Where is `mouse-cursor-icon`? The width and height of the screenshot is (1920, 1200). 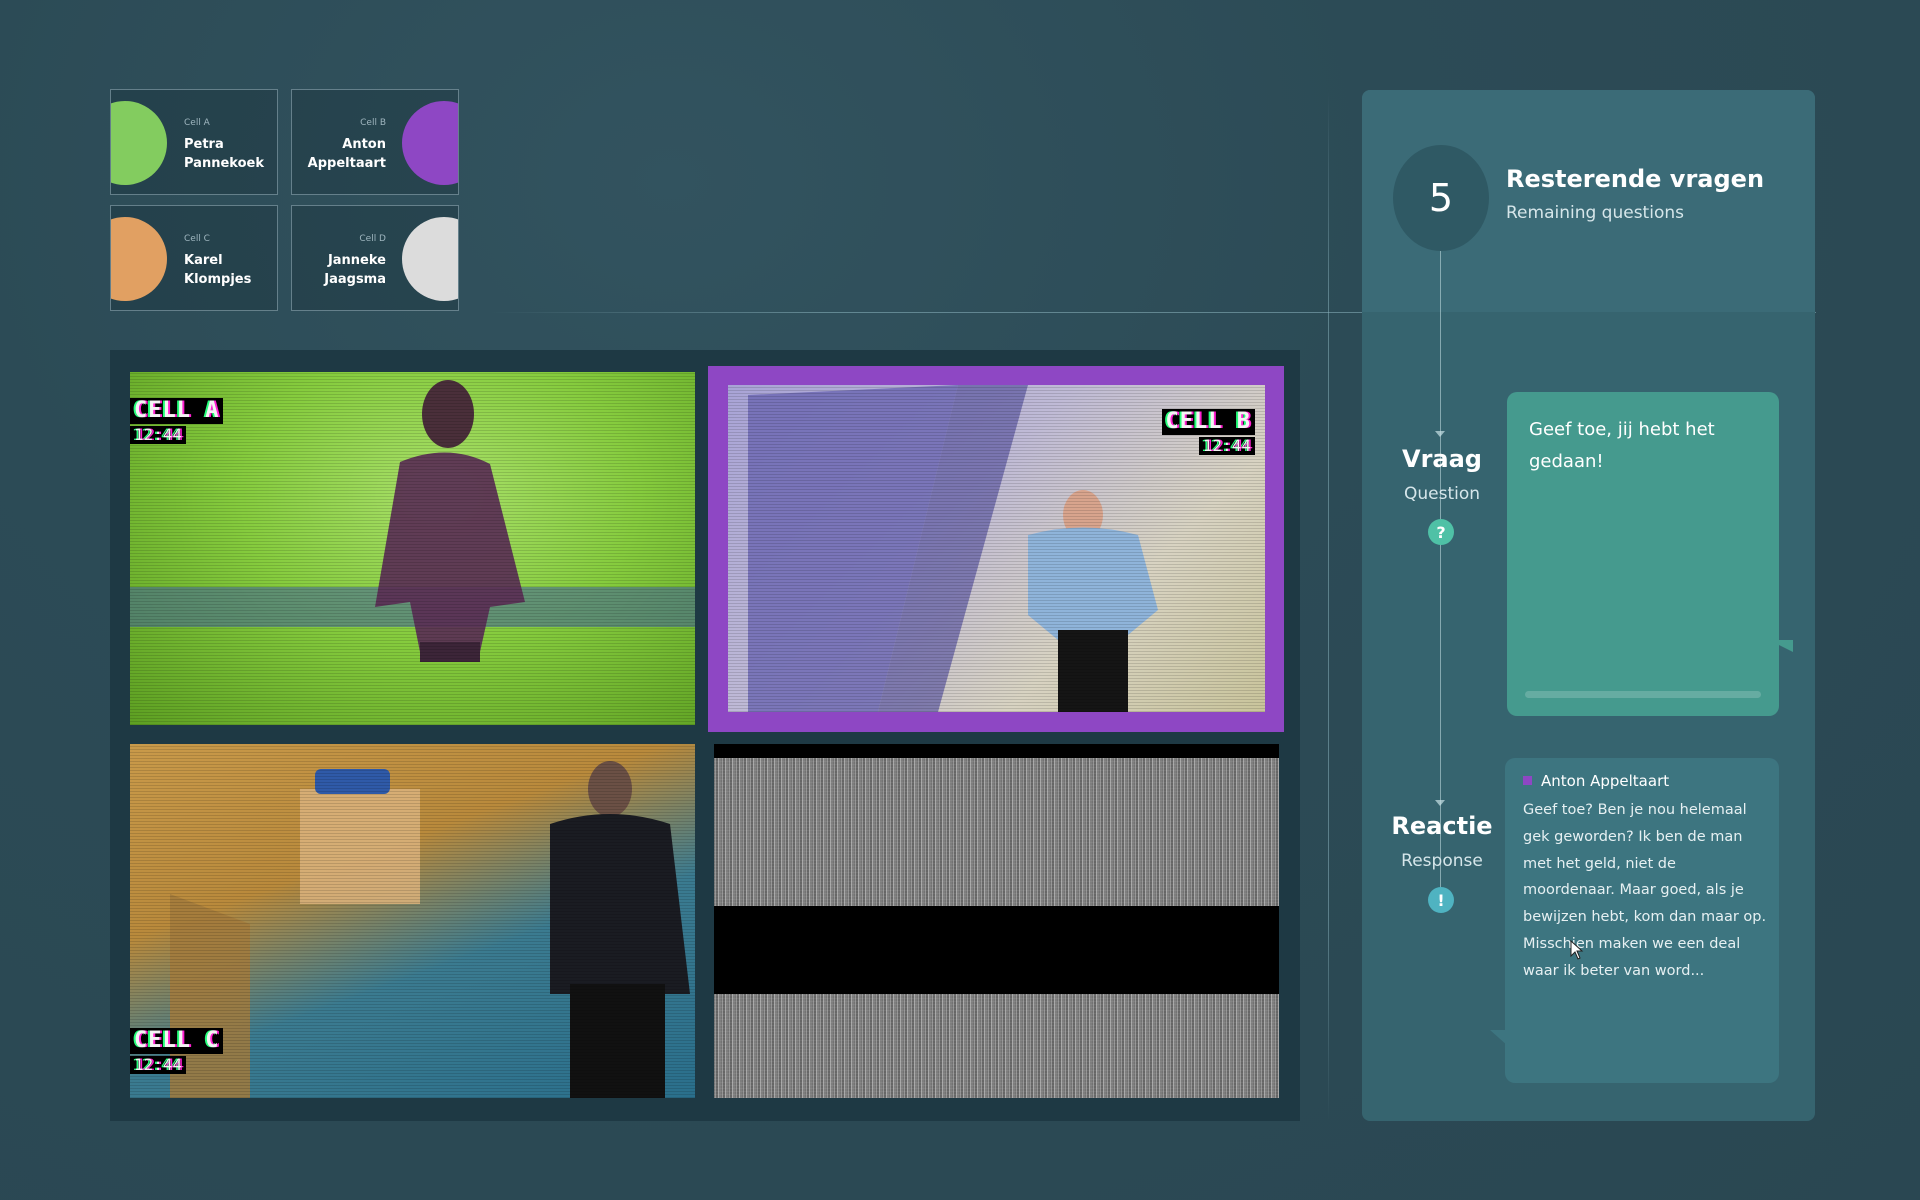
mouse-cursor-icon is located at coordinates (1577, 950).